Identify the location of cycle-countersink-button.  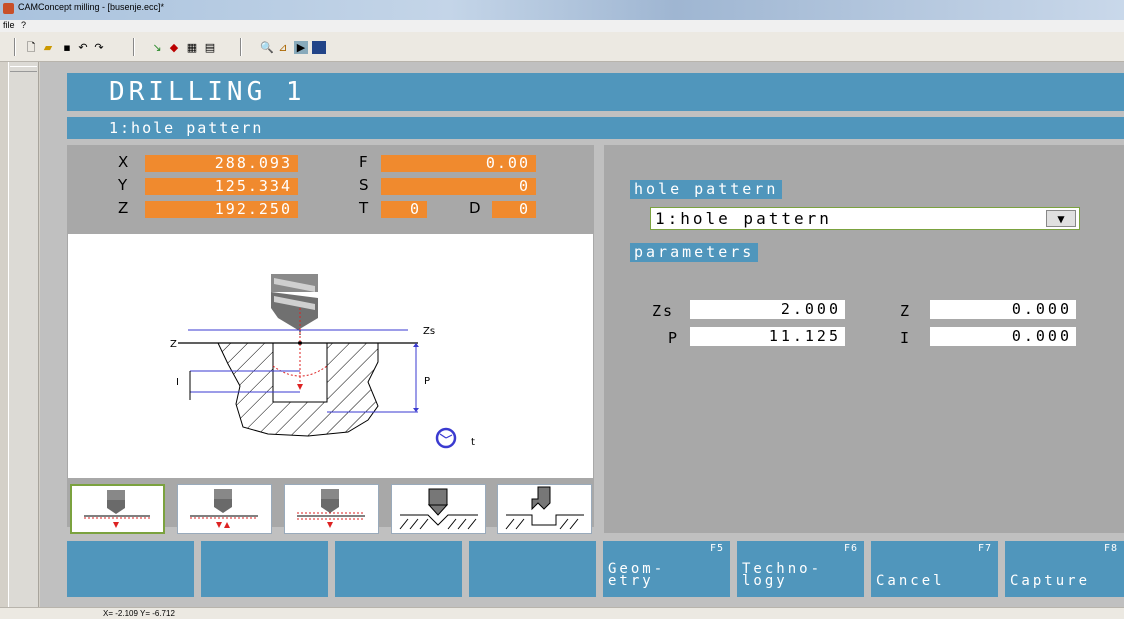
(438, 509).